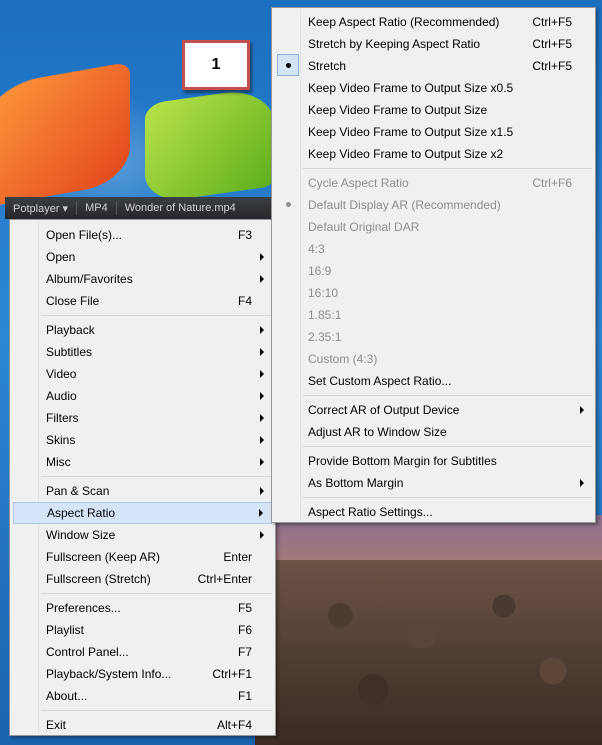 The image size is (602, 745). I want to click on menu-item-playback: Playback, so click(142, 330).